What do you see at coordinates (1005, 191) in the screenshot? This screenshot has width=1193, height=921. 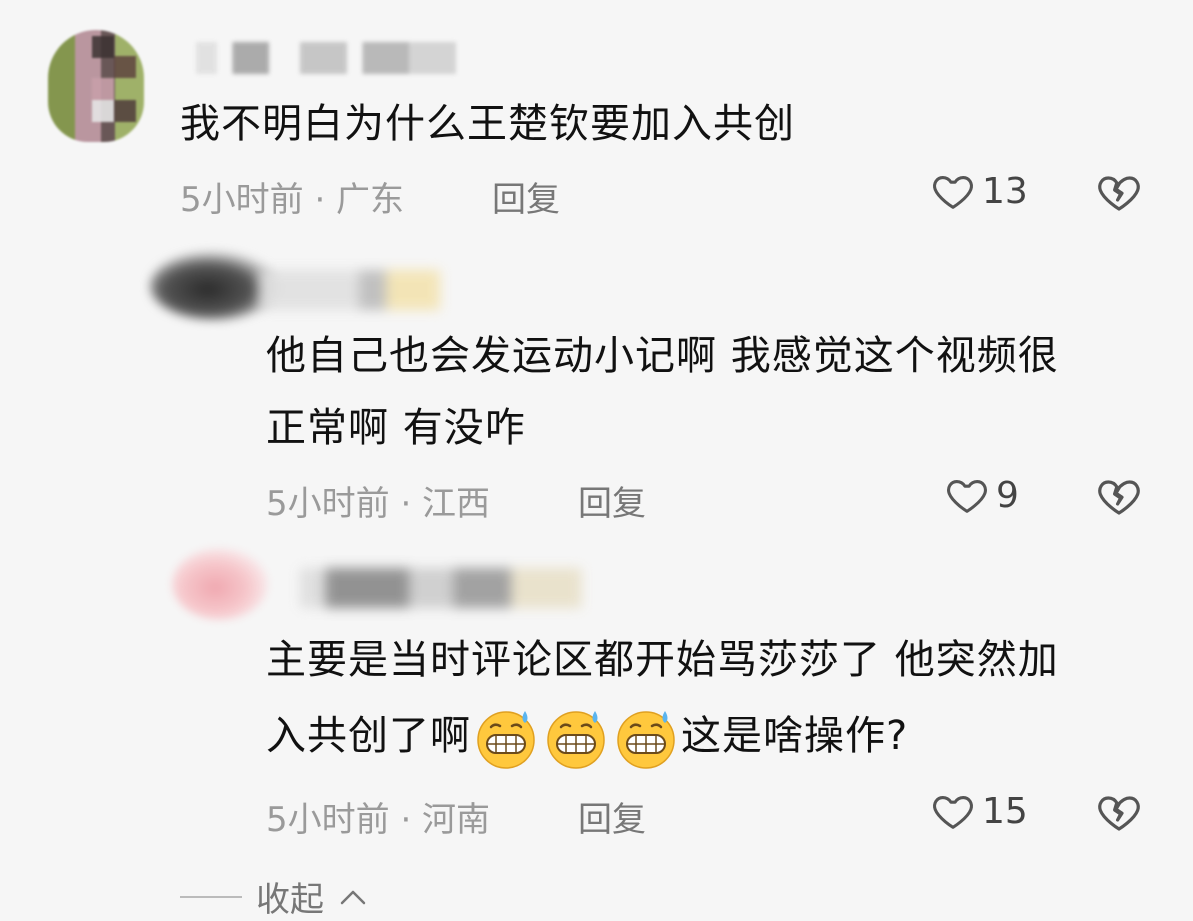 I see `like-count: 13` at bounding box center [1005, 191].